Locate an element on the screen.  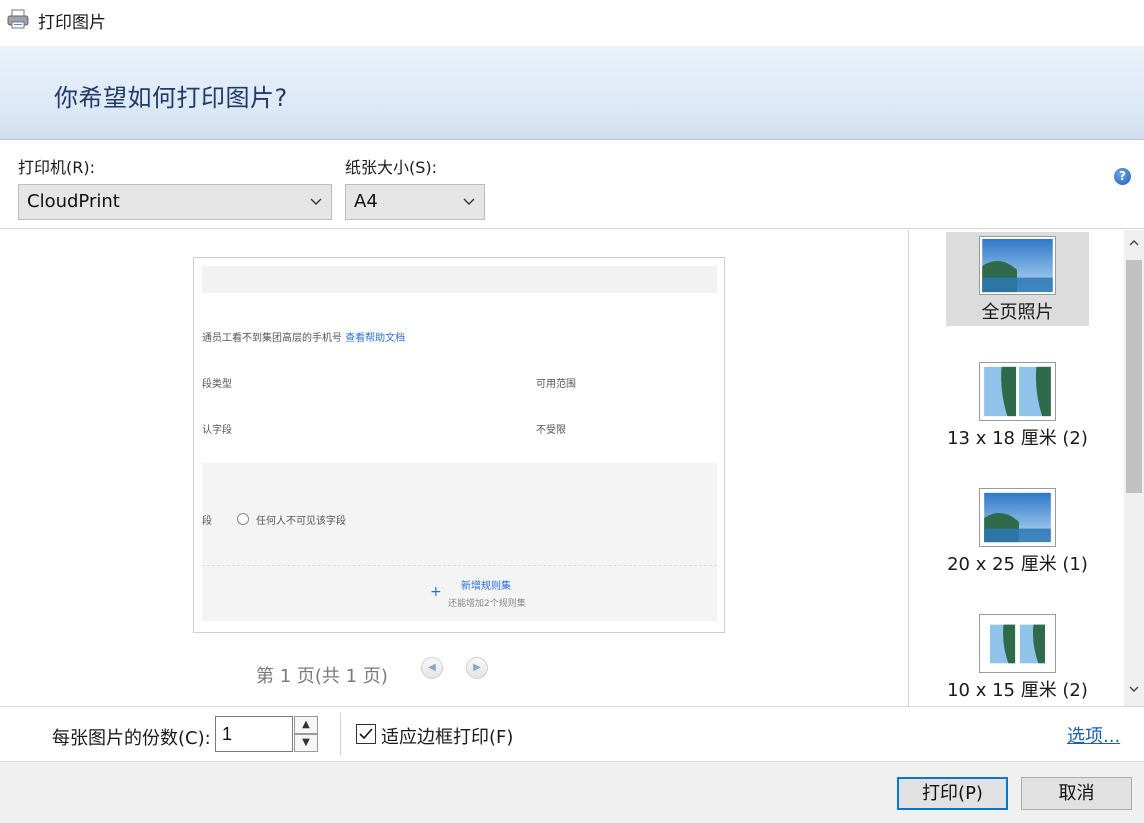
layout-label: 13 x 18 厘米 (2) is located at coordinates (1017, 438).